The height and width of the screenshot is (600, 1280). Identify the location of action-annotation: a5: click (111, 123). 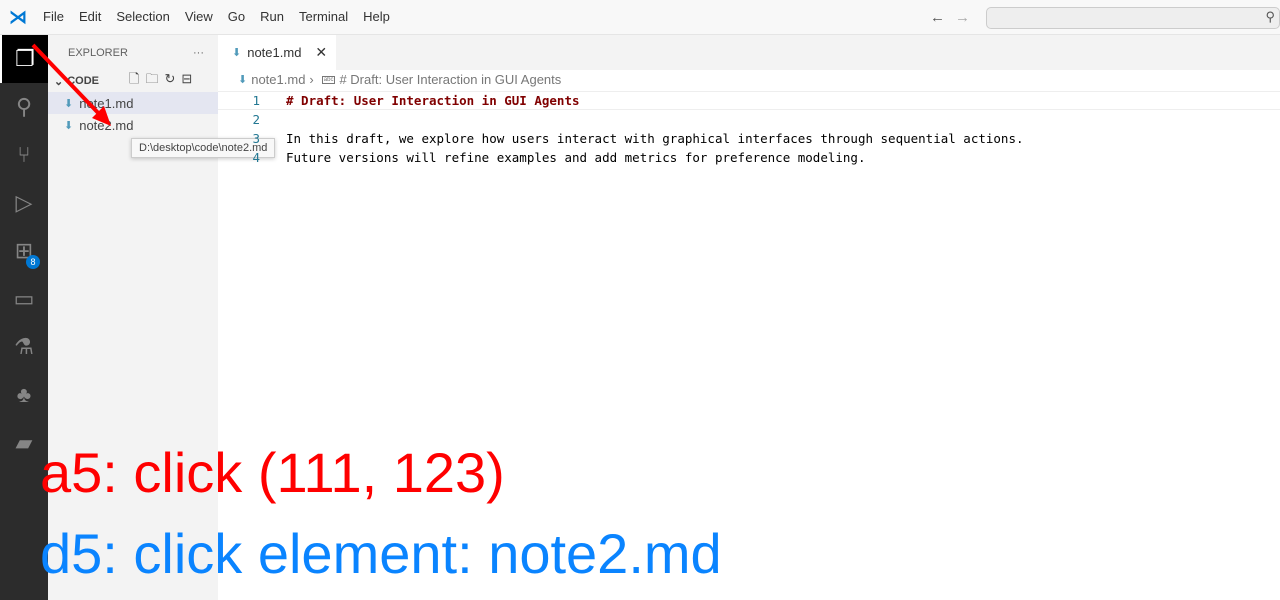
(272, 472).